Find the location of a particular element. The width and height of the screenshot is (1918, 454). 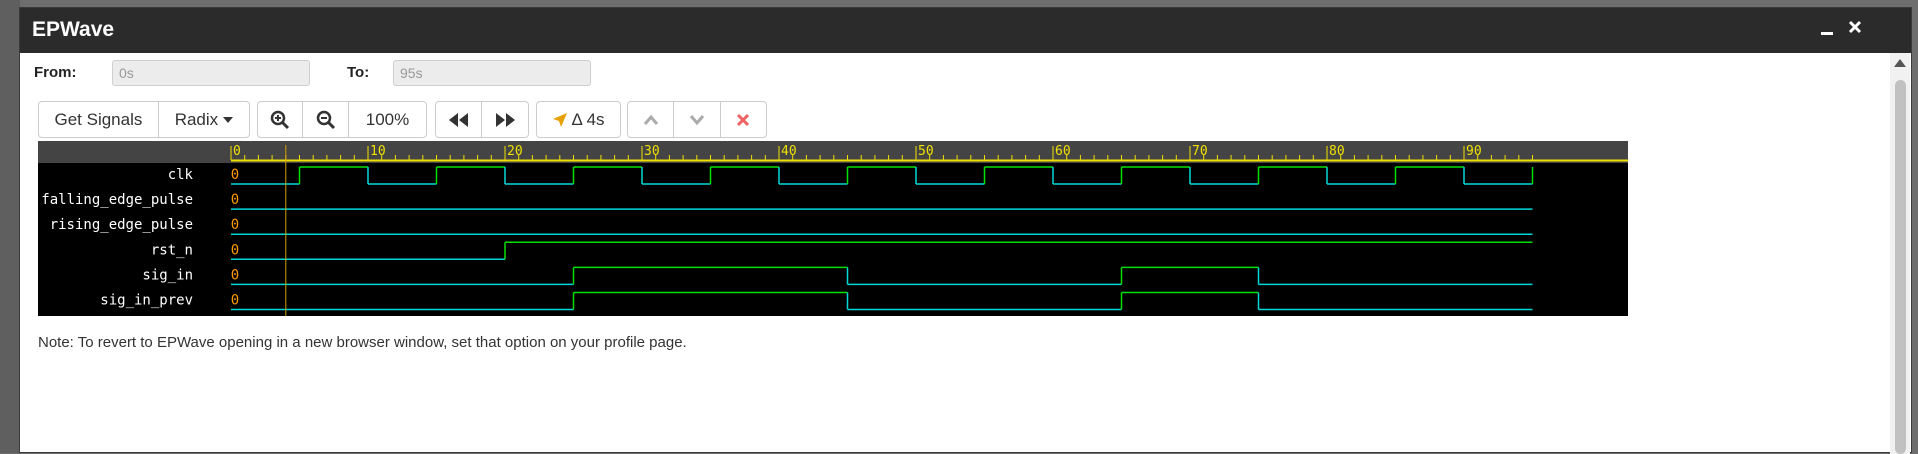

next-edge-button is located at coordinates (697, 119).